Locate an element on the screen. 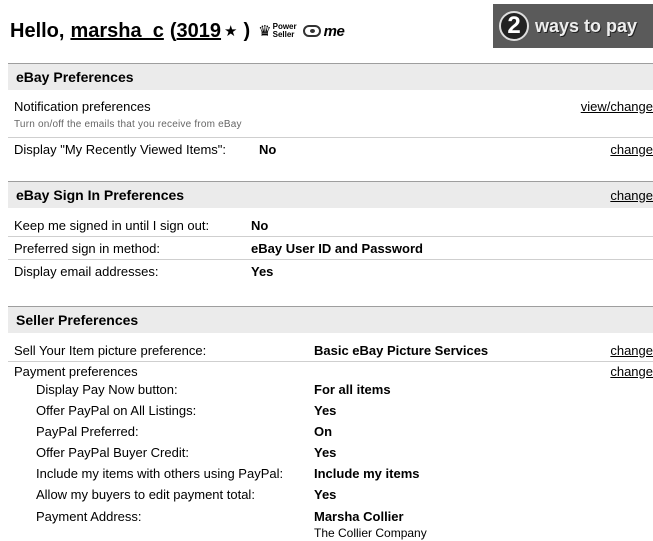 The height and width of the screenshot is (541, 653). power-seller-line2: Seller is located at coordinates (283, 34).